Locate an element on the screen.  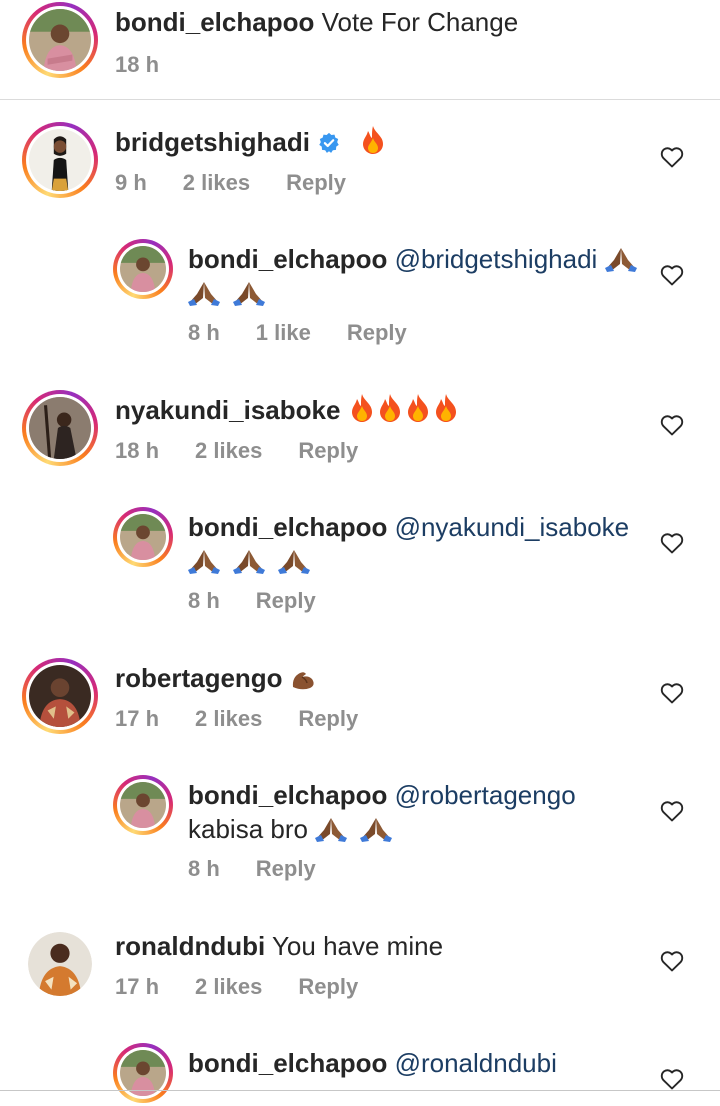
caption-username: bondi_elchapoo is located at coordinates (214, 22).